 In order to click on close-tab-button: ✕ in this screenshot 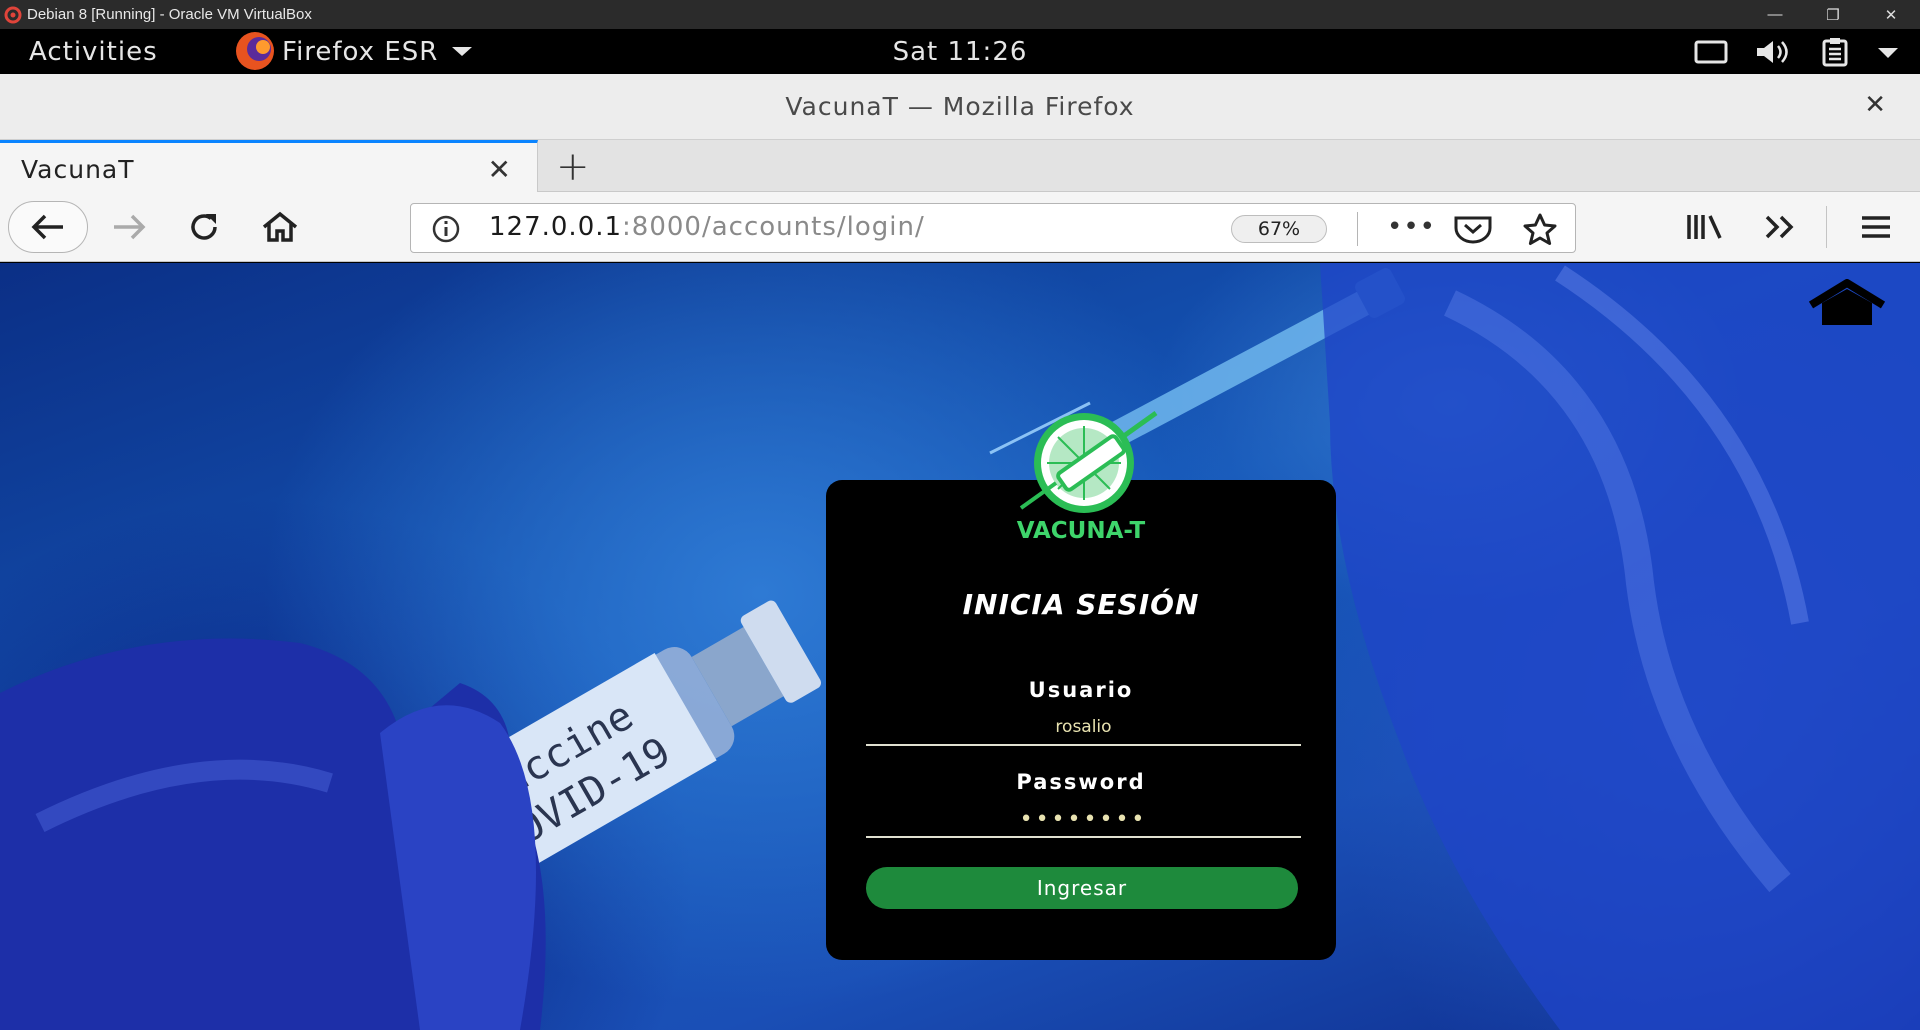, I will do `click(499, 169)`.